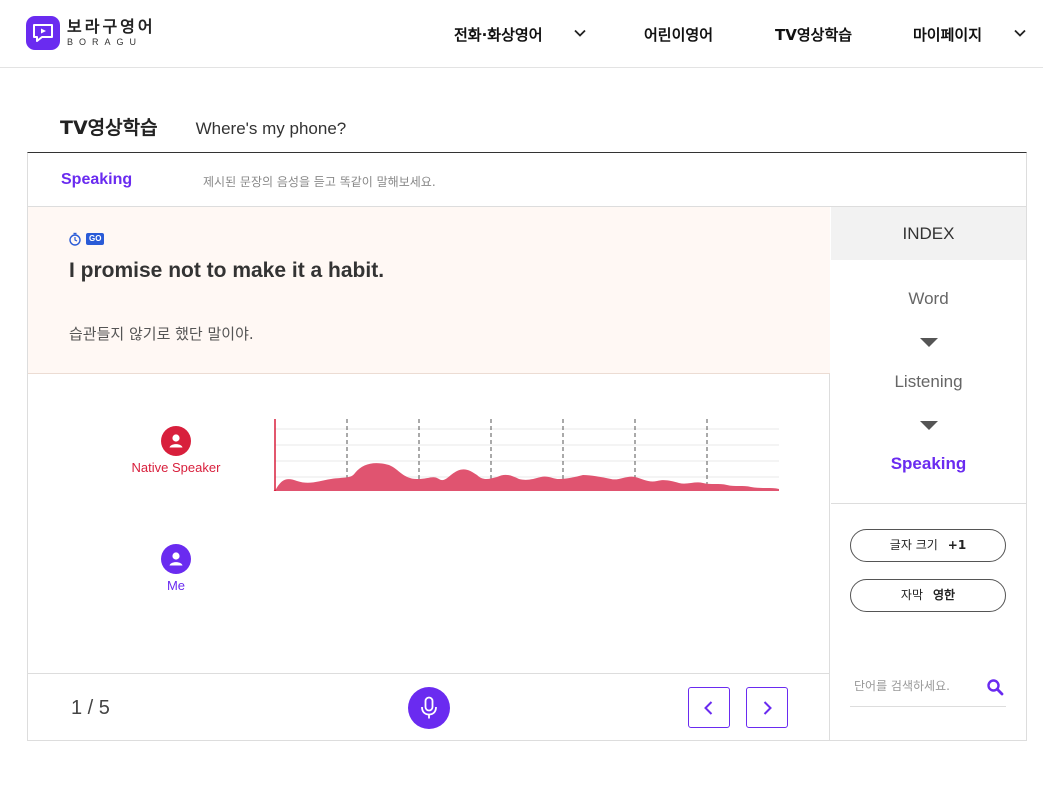 This screenshot has width=1043, height=803. I want to click on index-item-speaking: Speaking, so click(928, 464).